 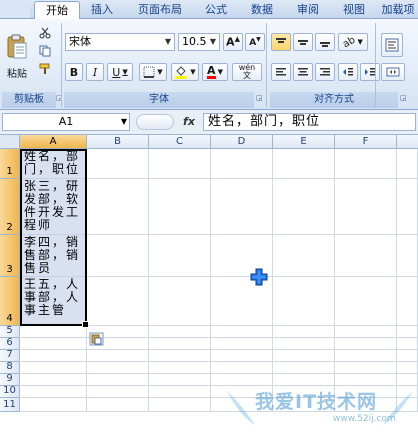 I want to click on formula-bar-splitter, so click(x=155, y=122).